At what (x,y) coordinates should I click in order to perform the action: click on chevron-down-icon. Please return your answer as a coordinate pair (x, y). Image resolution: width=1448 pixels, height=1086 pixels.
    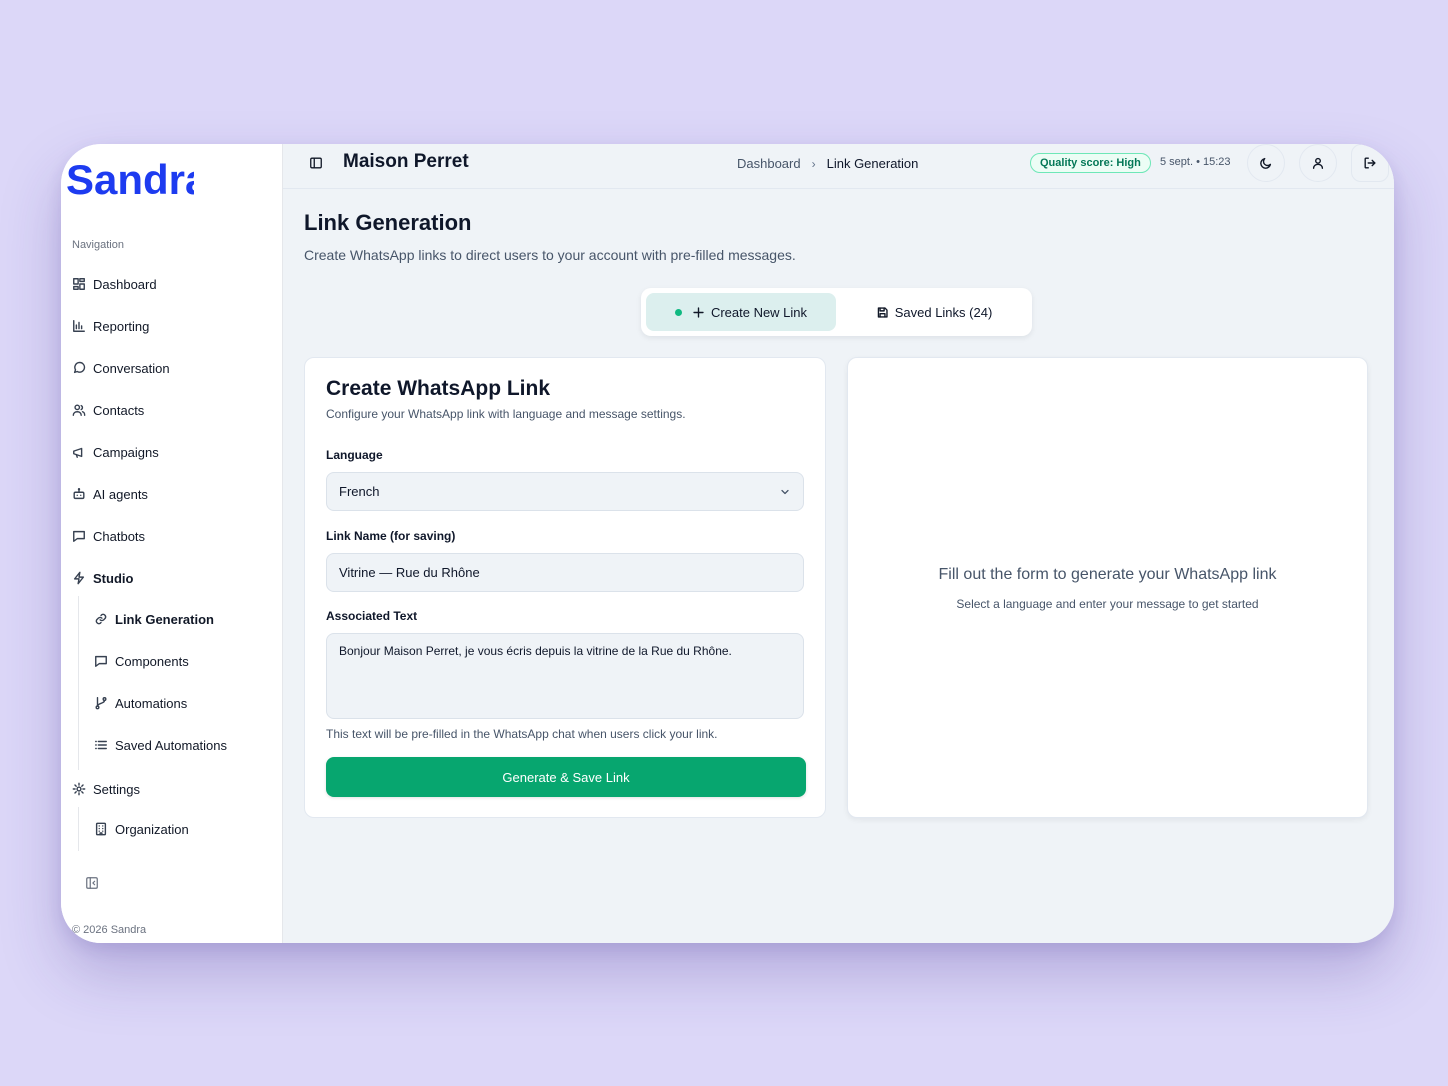
    Looking at the image, I should click on (785, 491).